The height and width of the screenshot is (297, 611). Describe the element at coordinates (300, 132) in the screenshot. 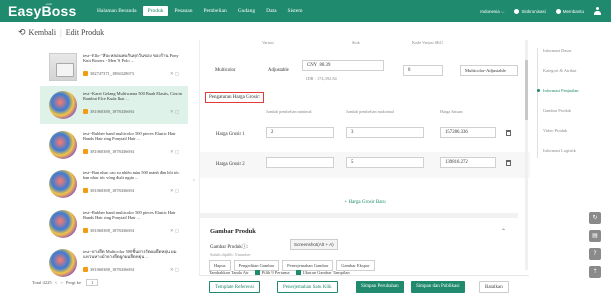

I see `tier-min-input: 2` at that location.